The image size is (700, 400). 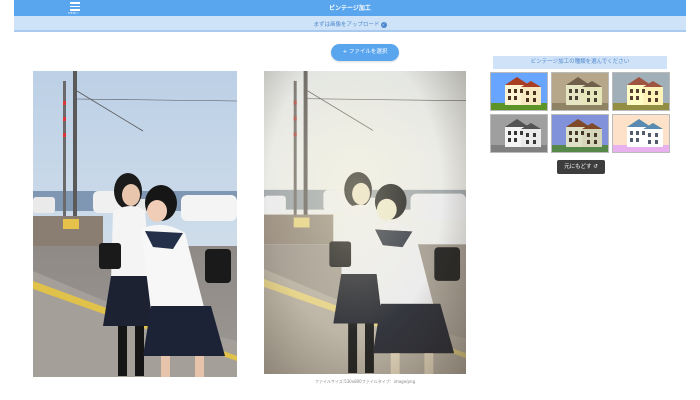 I want to click on upload-notice-text: まずは画像をアップロード, so click(x=346, y=25).